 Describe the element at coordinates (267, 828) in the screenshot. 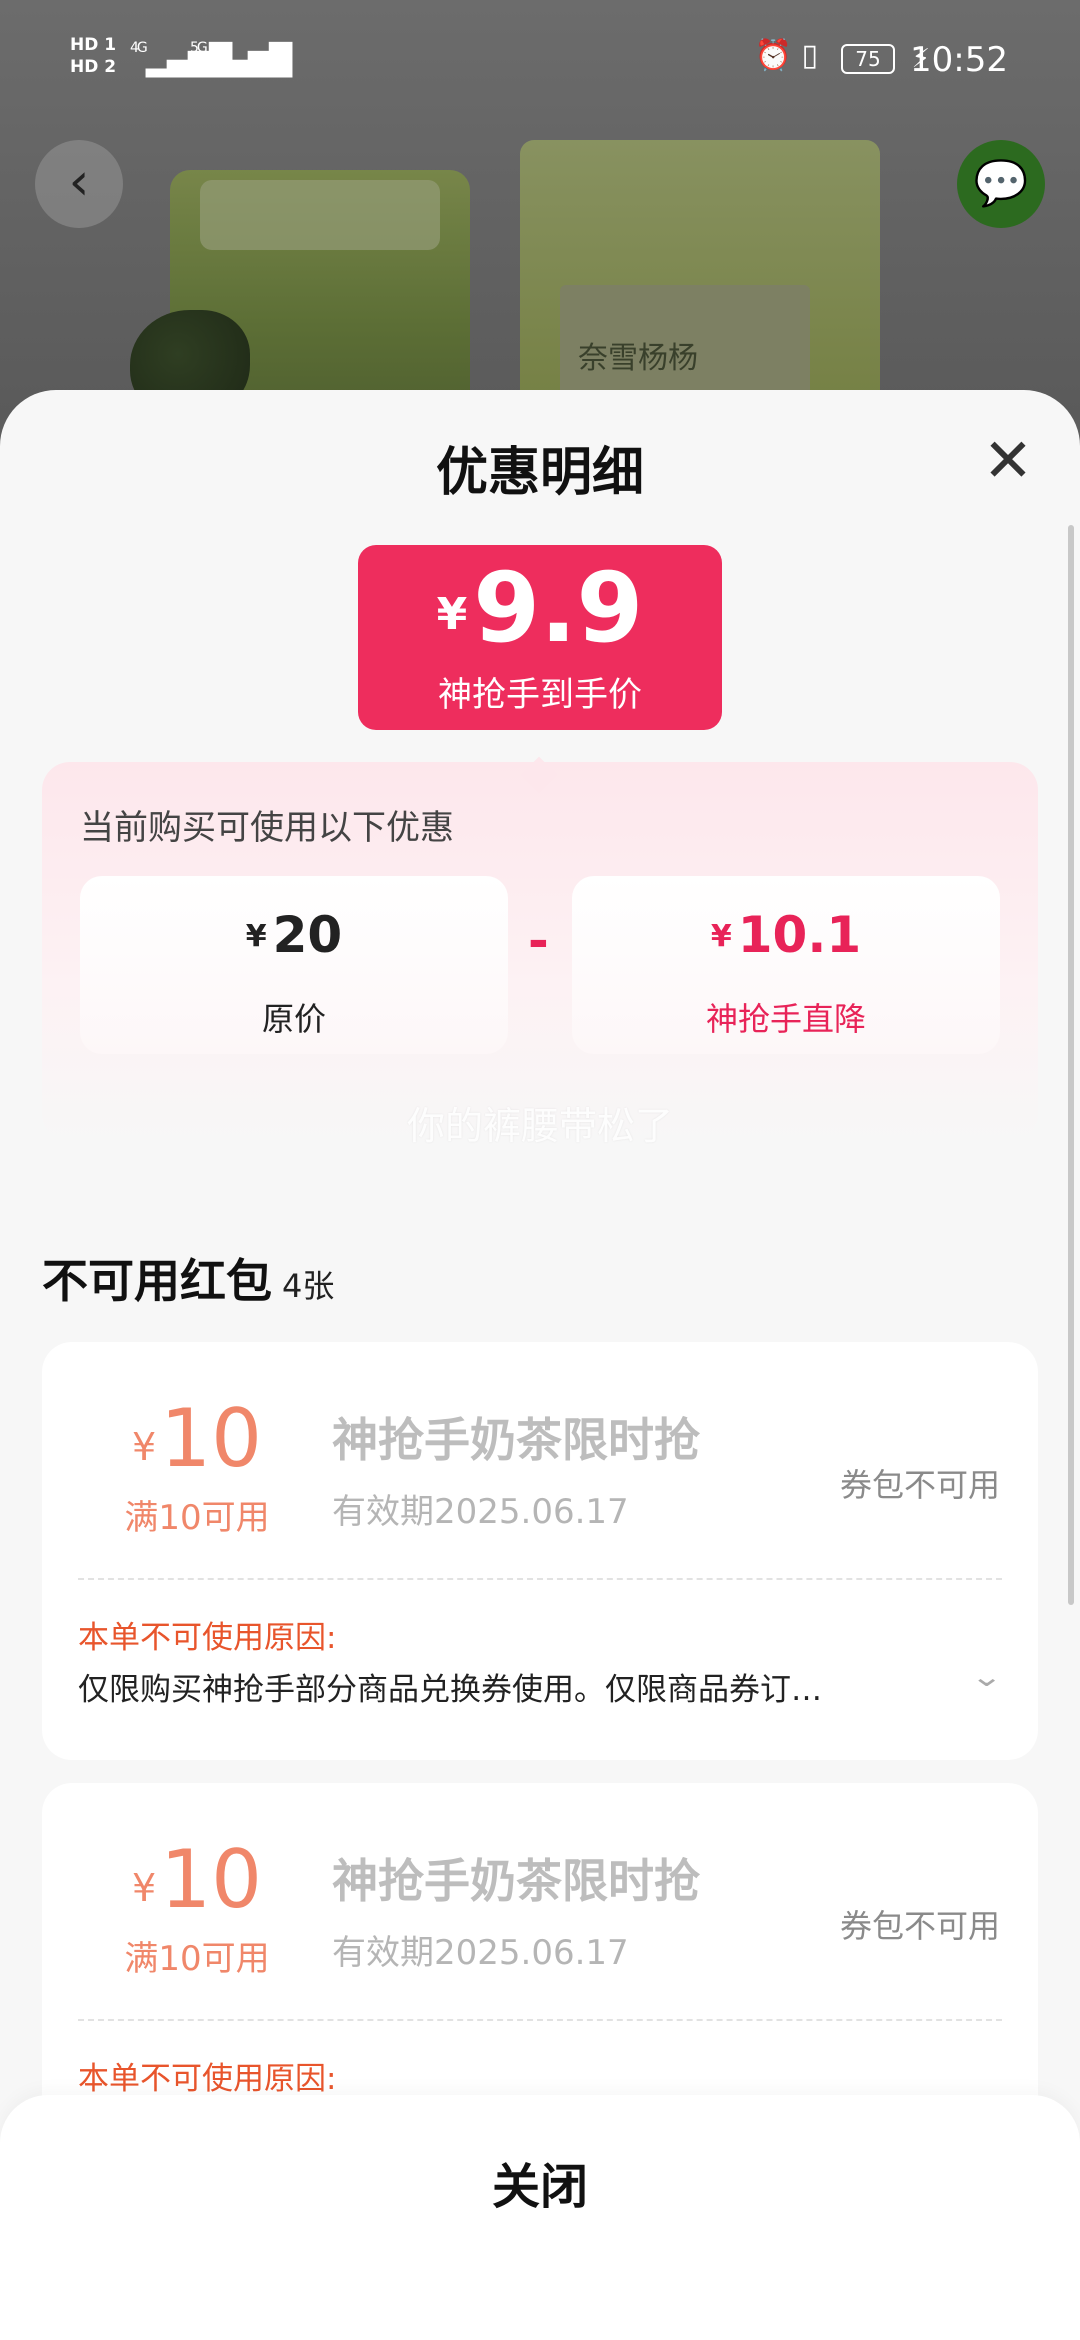

I see `discount-header: 当前购买可使用以下优惠` at that location.